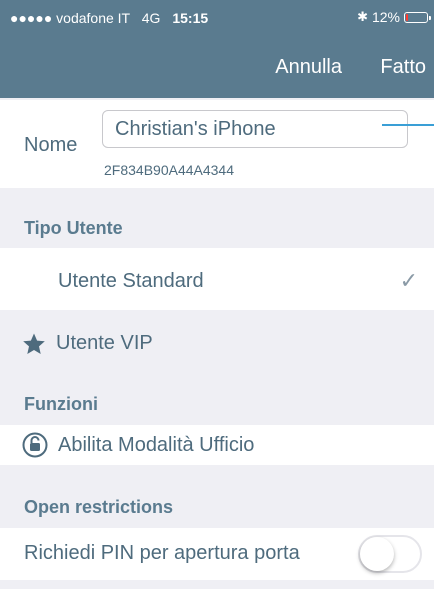 This screenshot has height=589, width=434. What do you see at coordinates (169, 170) in the screenshot?
I see `device-id: 2F834B90A44A4344` at bounding box center [169, 170].